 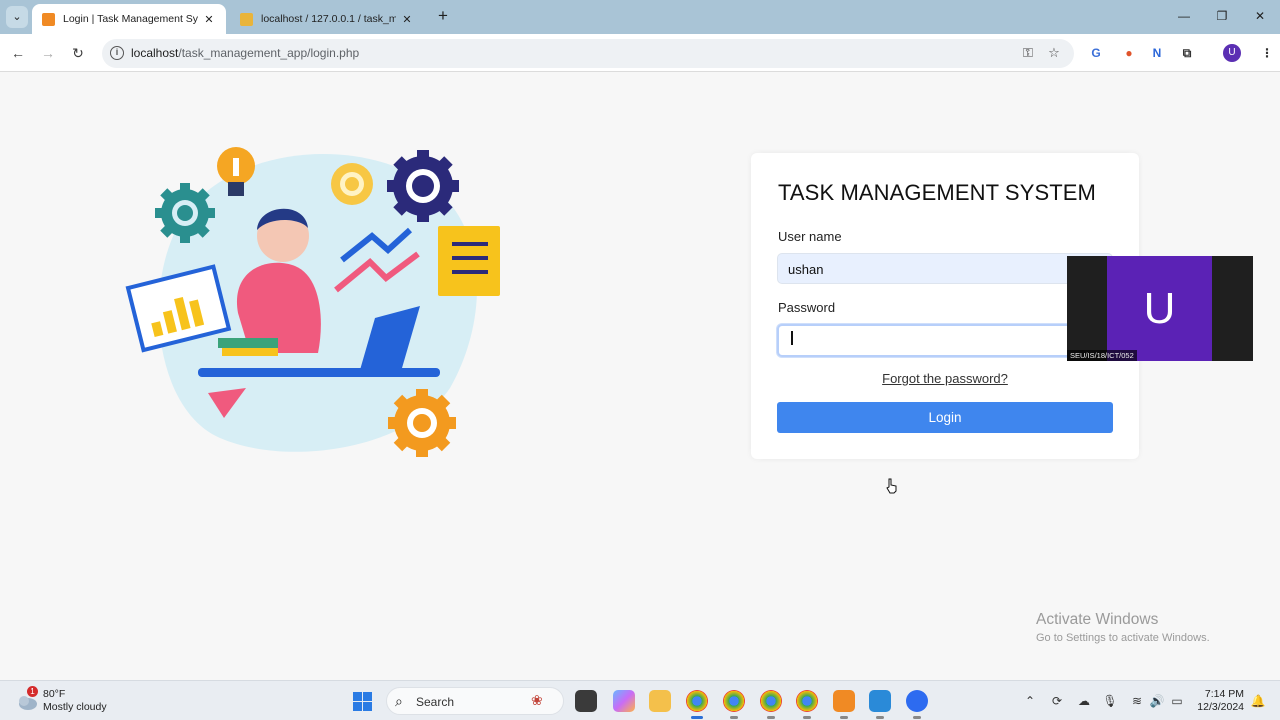 What do you see at coordinates (1157, 53) in the screenshot?
I see `n-extension-icon: N` at bounding box center [1157, 53].